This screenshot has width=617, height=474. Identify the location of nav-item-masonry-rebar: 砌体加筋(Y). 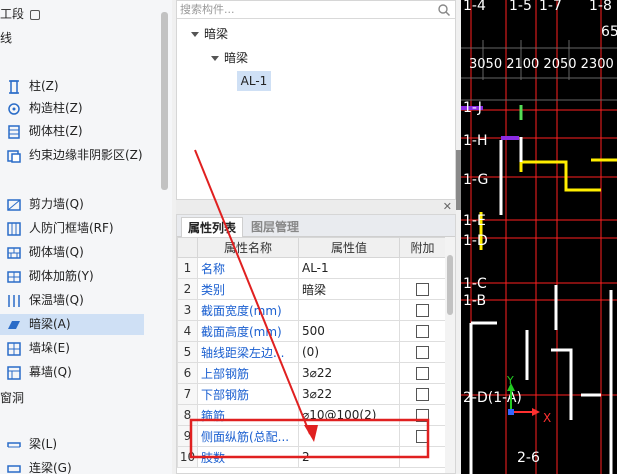
(72, 276).